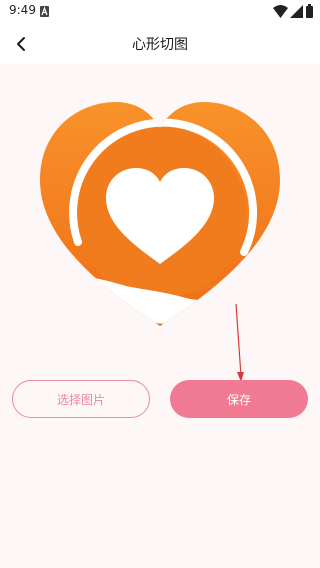 The image size is (320, 568). What do you see at coordinates (44, 11) in the screenshot?
I see `a-notification-icon` at bounding box center [44, 11].